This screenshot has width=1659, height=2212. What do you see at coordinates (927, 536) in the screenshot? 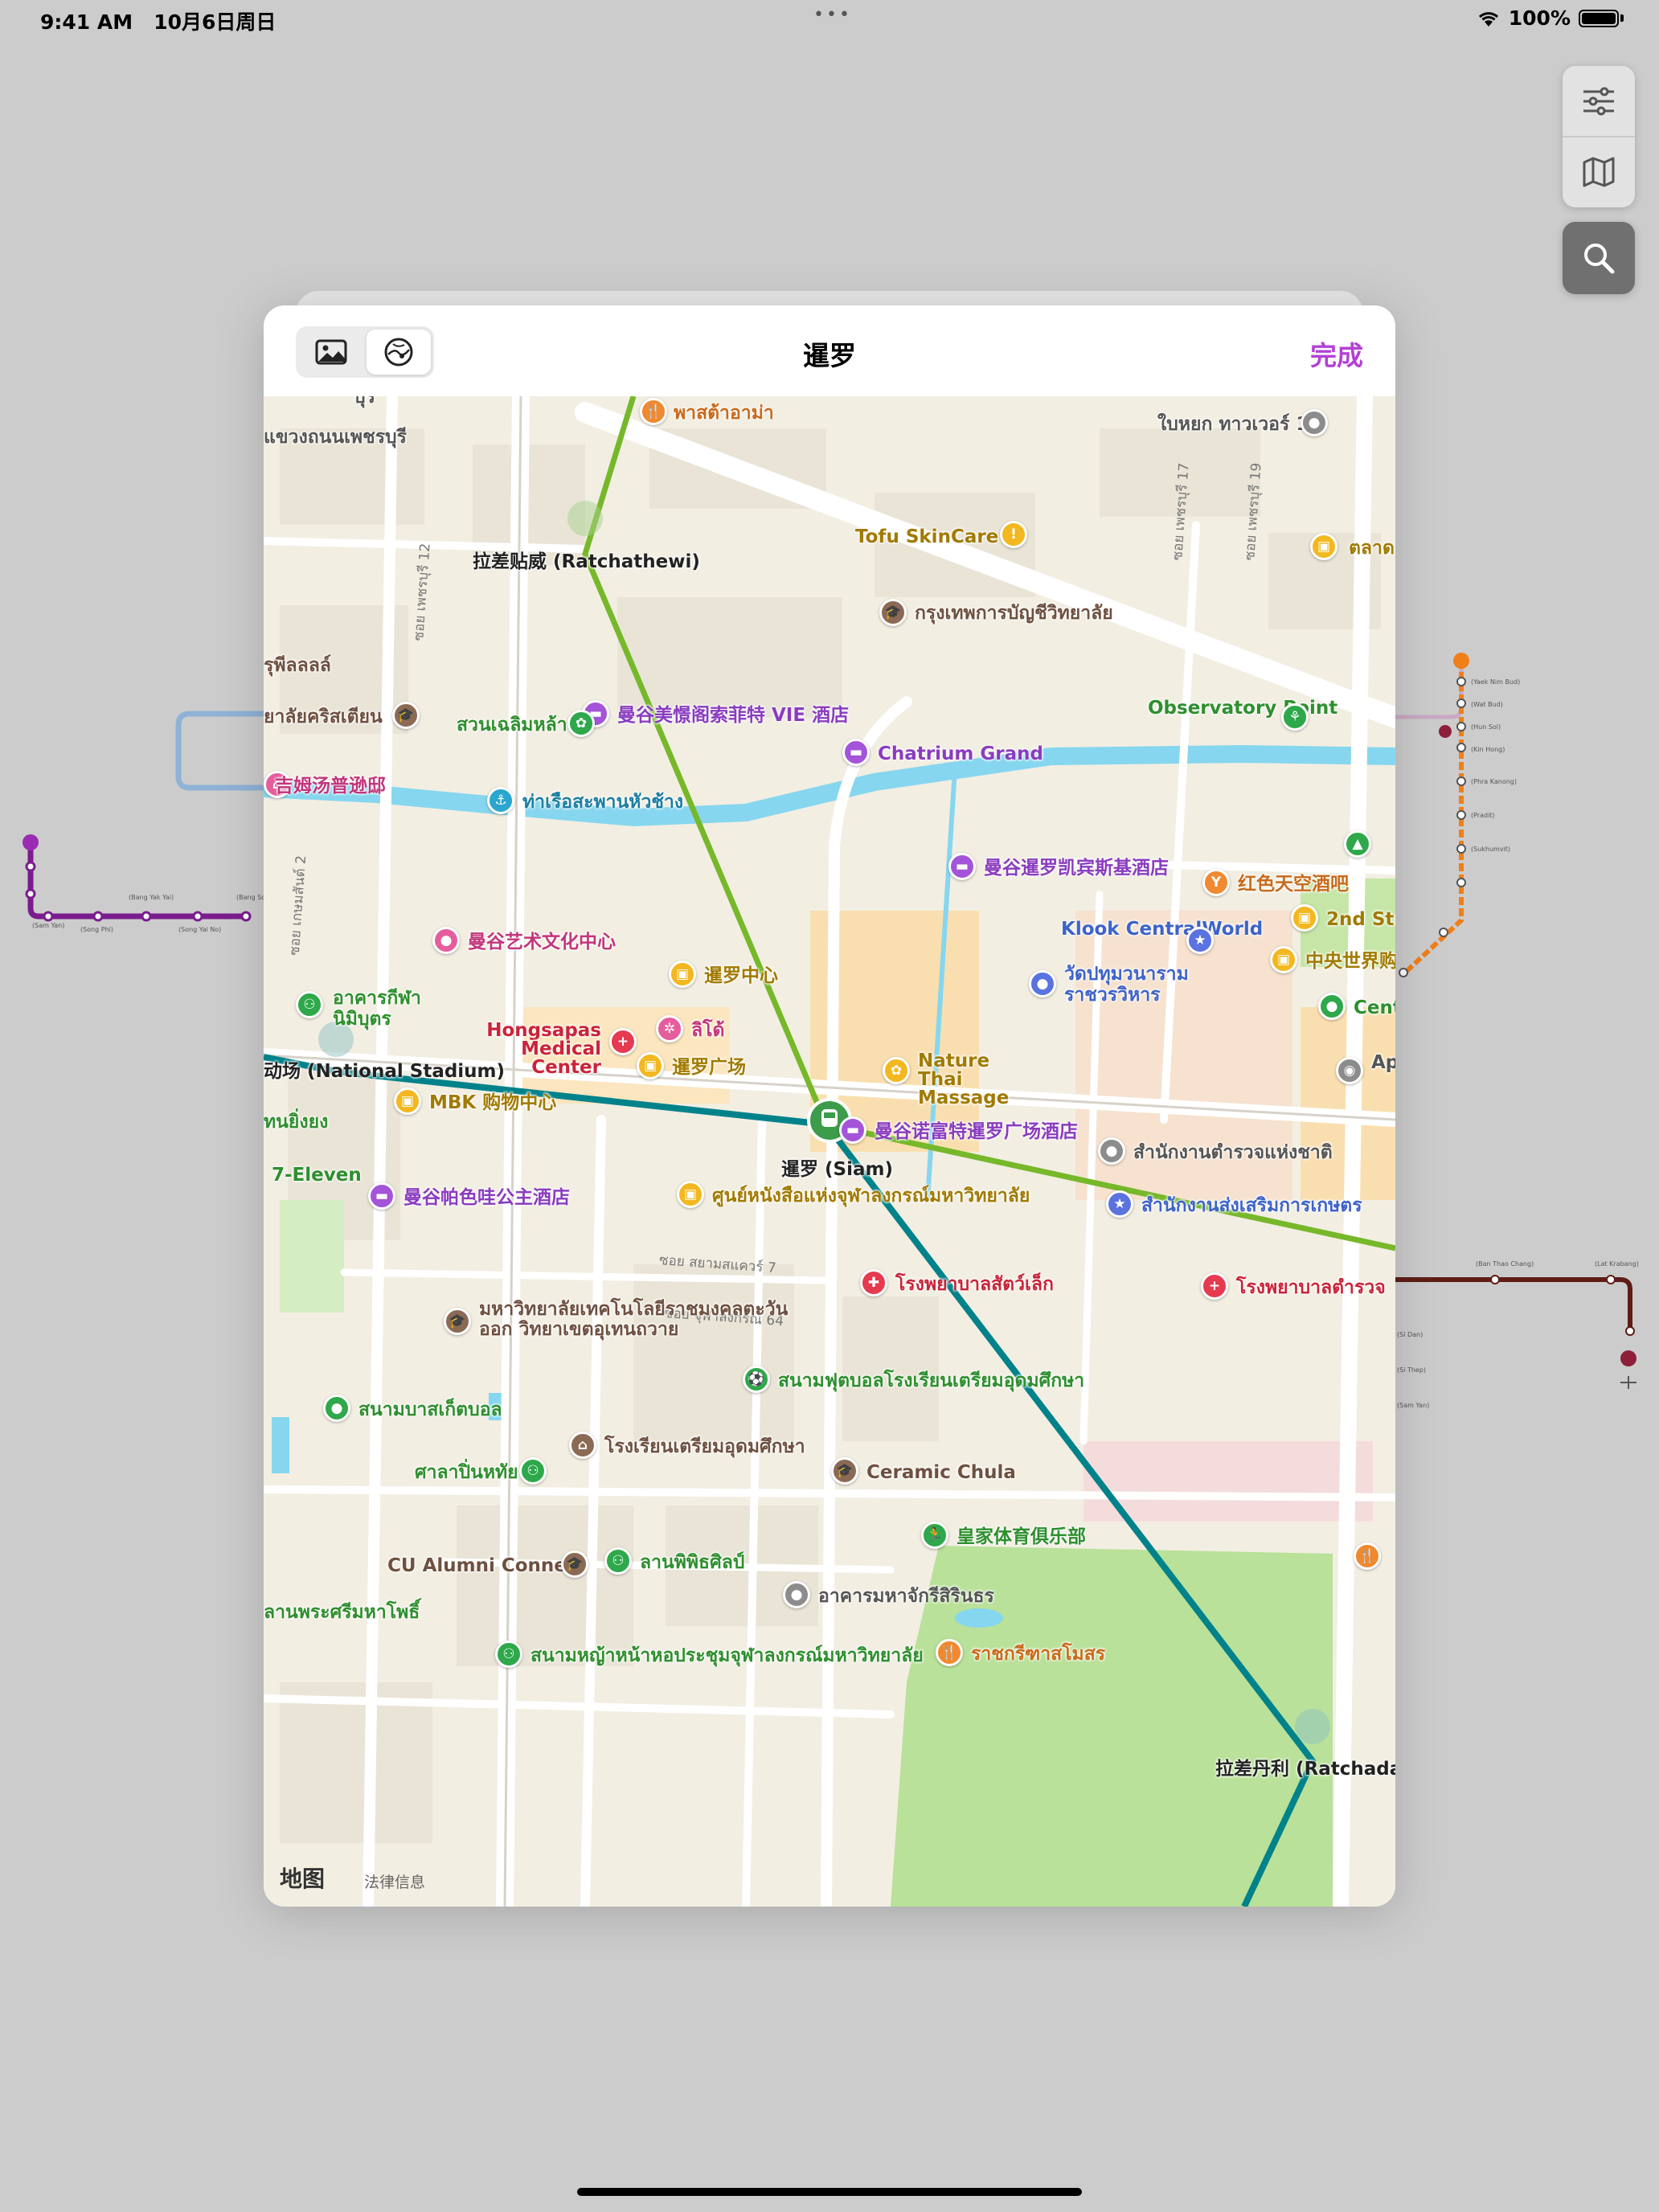
I see `poi-label: Tofu SkinCare` at bounding box center [927, 536].